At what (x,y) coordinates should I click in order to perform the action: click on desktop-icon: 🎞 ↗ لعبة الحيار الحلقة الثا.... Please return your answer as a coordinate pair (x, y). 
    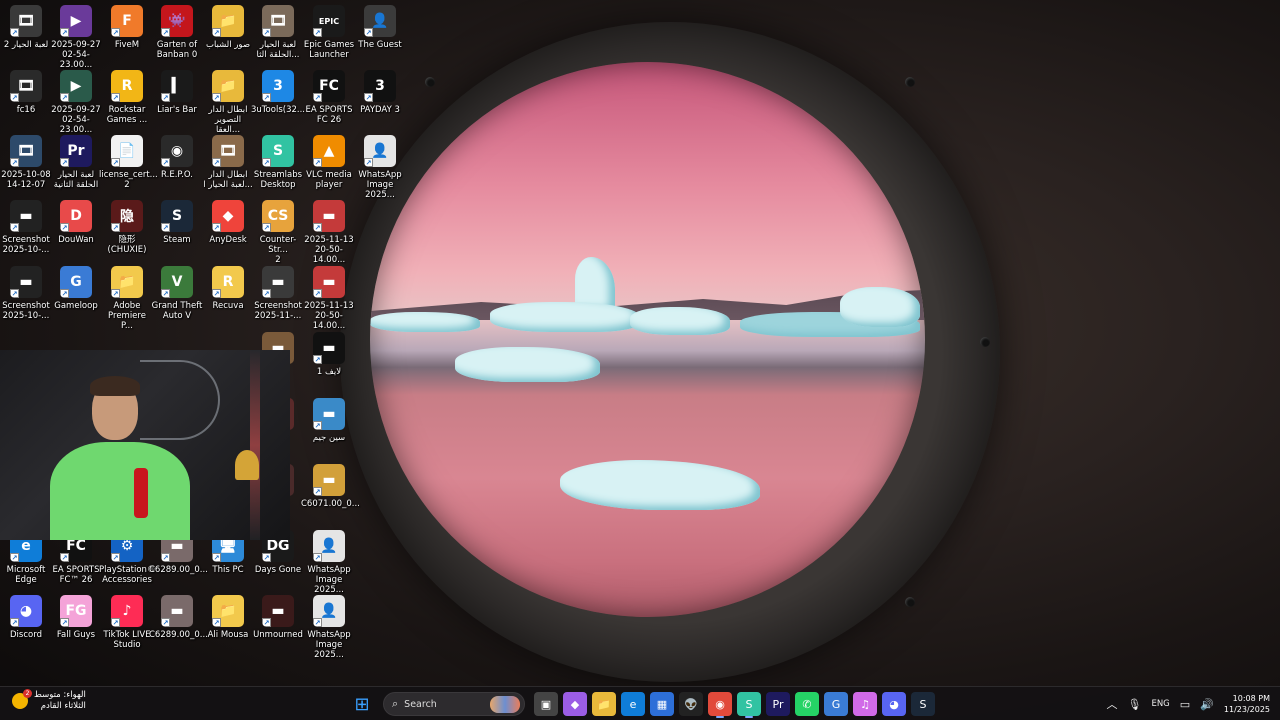
    Looking at the image, I should click on (278, 32).